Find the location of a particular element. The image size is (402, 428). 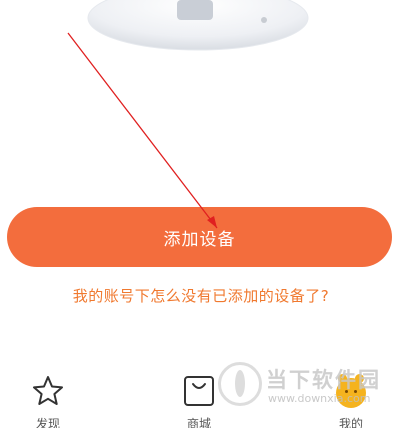

nav-item-discover: 发现 is located at coordinates (48, 398).